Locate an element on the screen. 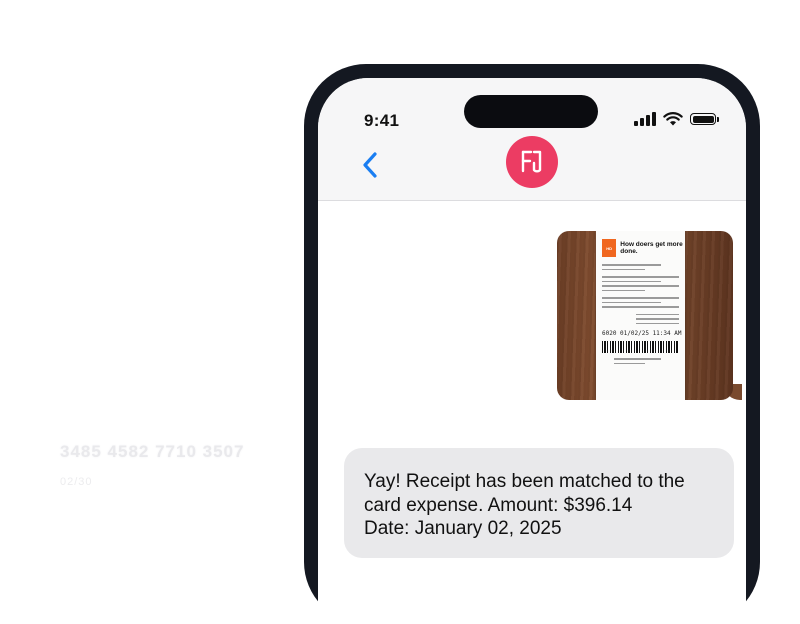 This screenshot has width=800, height=624. status-icons is located at coordinates (676, 119).